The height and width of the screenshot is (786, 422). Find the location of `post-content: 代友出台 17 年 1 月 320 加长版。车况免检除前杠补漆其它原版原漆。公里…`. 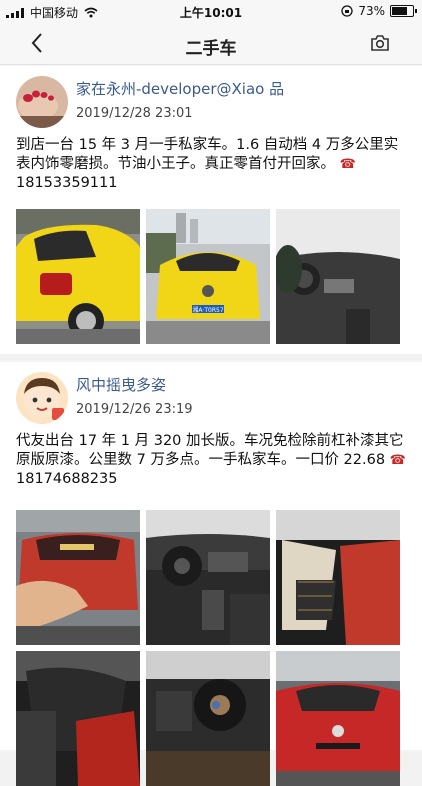

post-content: 代友出台 17 年 1 月 320 加长版。车况免检除前杠补漆其它原版原漆。公里… is located at coordinates (212, 460).